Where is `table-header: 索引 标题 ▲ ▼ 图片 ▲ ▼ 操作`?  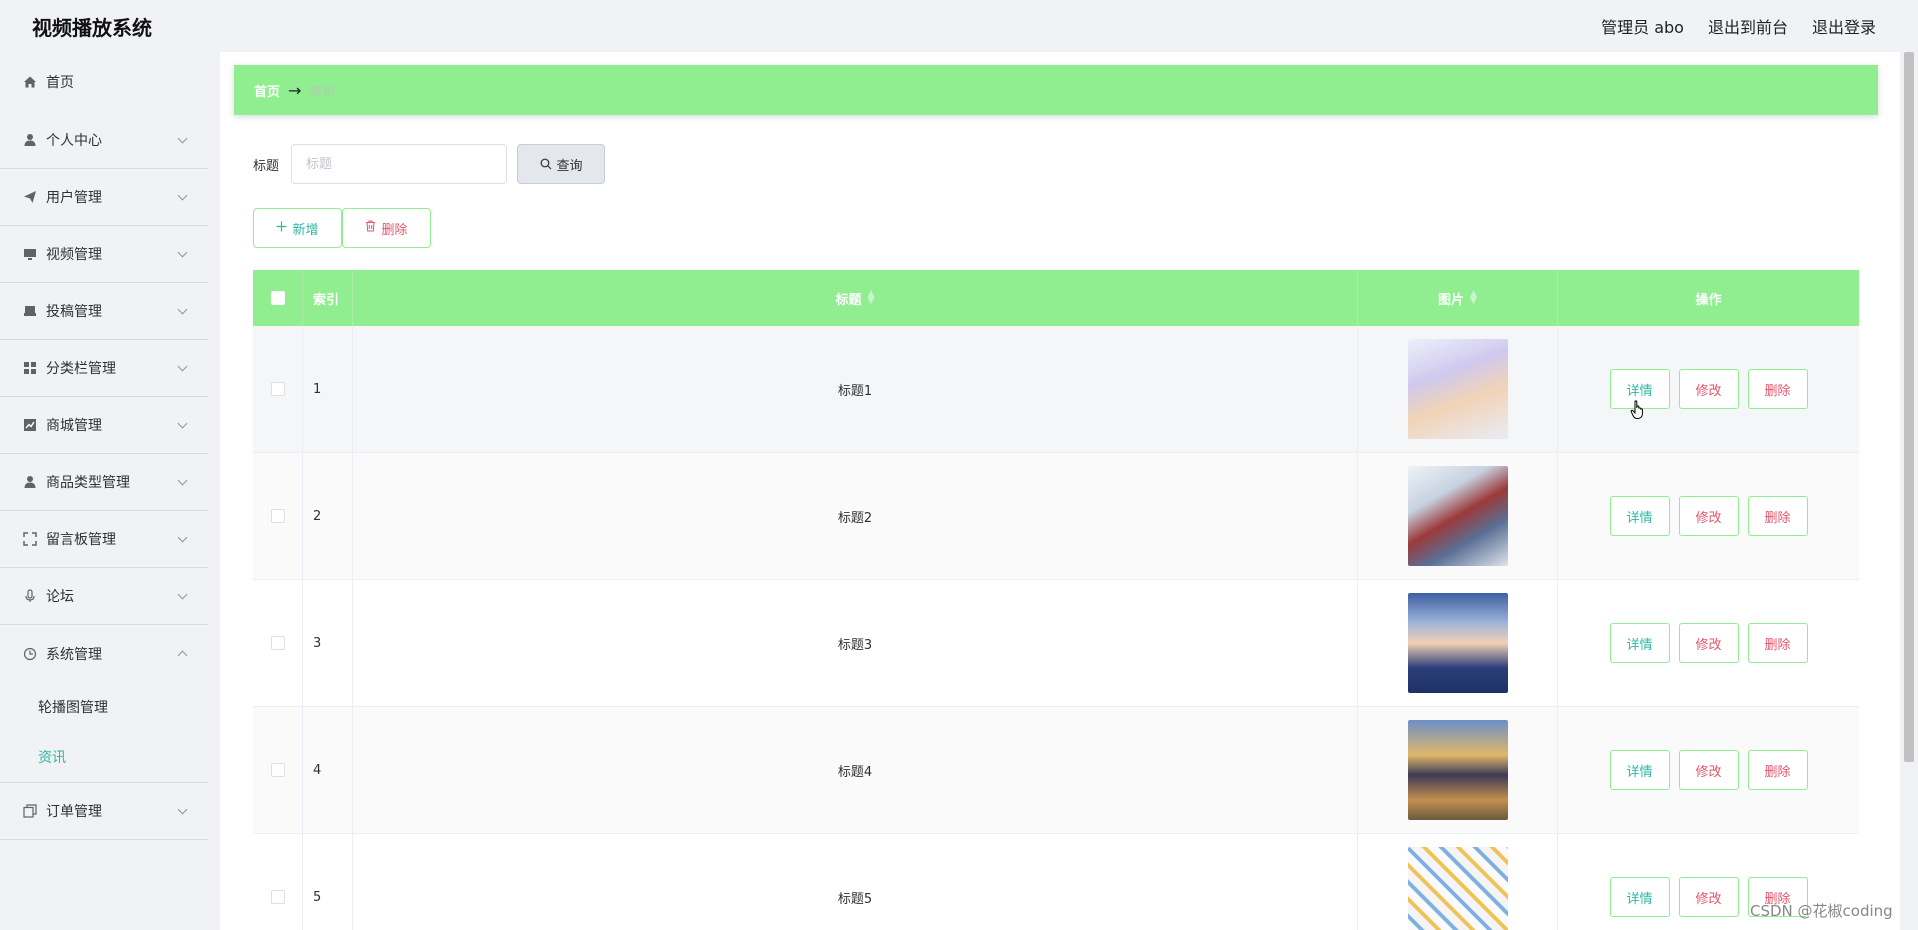
table-header: 索引 标题 ▲ ▼ 图片 ▲ ▼ 操作 is located at coordinates (1056, 298).